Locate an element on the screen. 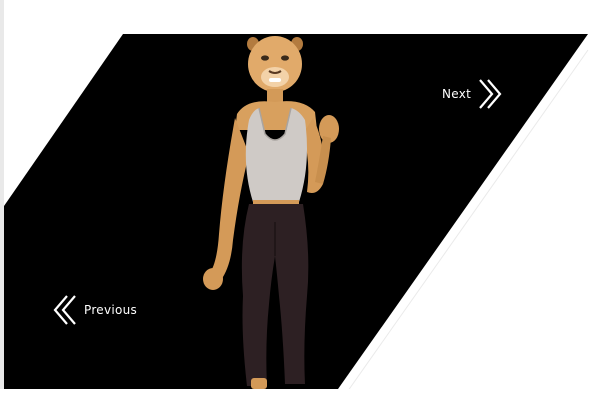  previous-label: Previous is located at coordinates (111, 310).